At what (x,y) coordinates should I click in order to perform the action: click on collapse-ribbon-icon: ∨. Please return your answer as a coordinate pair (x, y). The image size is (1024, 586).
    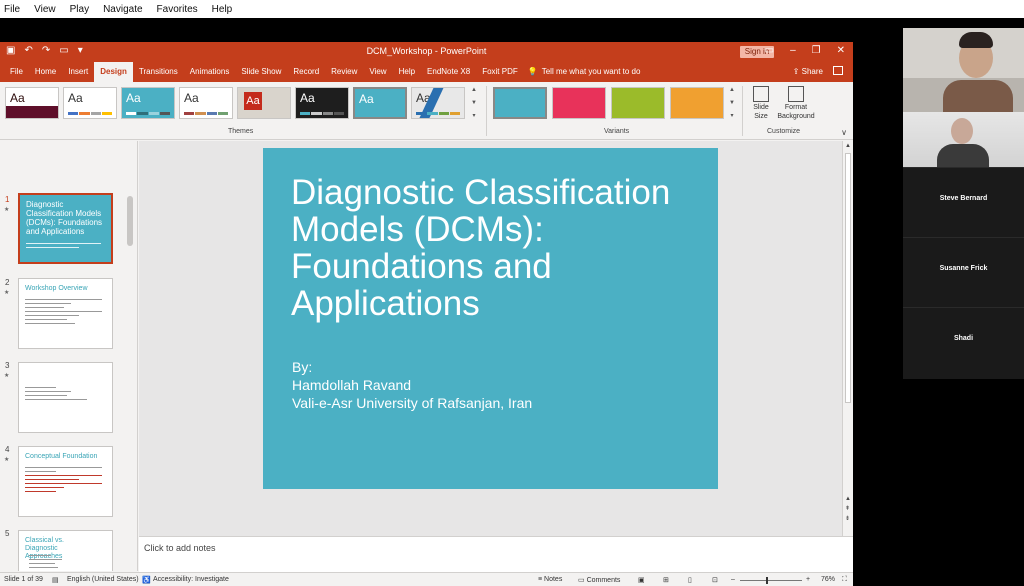
    Looking at the image, I should click on (844, 132).